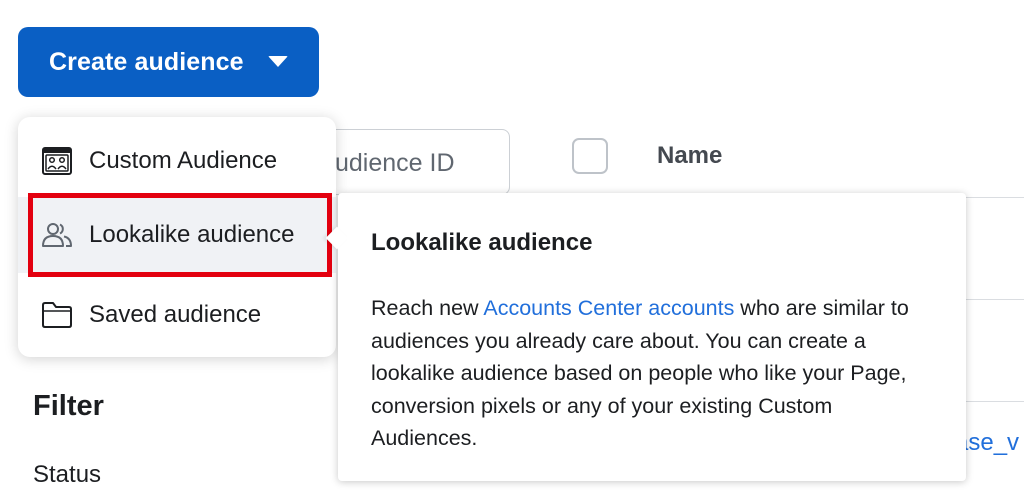 The width and height of the screenshot is (1024, 493). What do you see at coordinates (68, 406) in the screenshot?
I see `filter-heading: Filter` at bounding box center [68, 406].